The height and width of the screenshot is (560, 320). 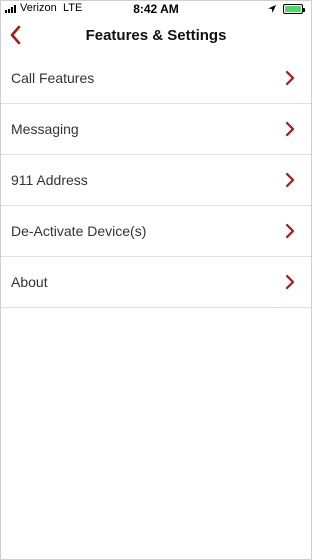 I want to click on menu-item-about: About, so click(x=156, y=282).